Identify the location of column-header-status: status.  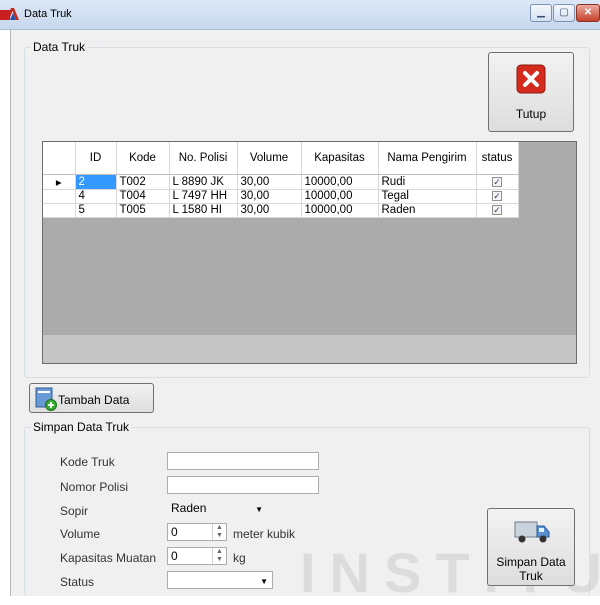
(497, 158).